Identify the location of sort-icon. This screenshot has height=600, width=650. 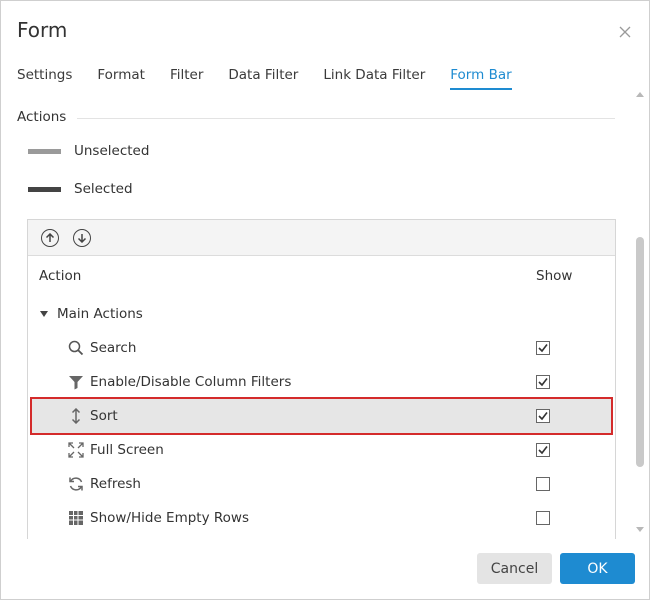
(76, 416).